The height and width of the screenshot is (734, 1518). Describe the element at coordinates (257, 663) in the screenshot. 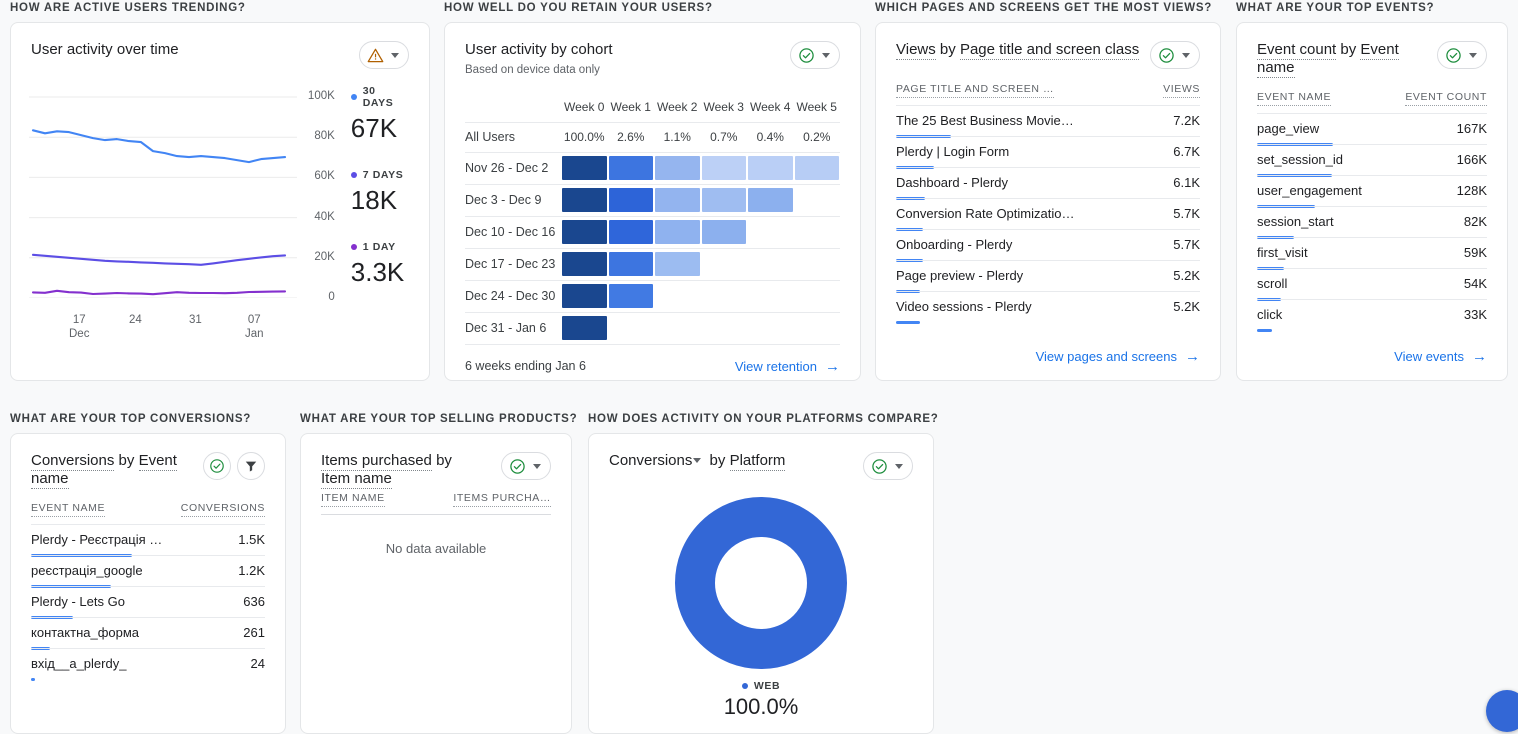

I see `row-value: 24` at that location.